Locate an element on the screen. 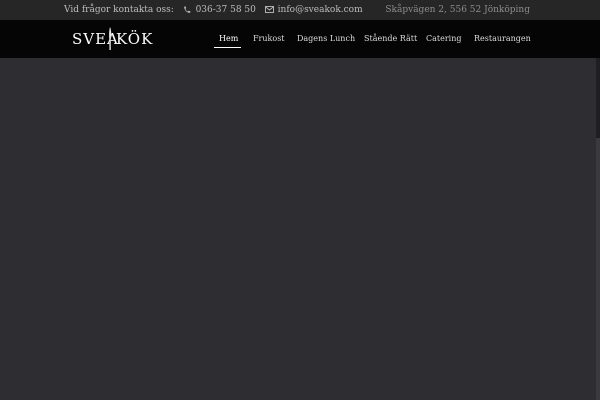 The image size is (600, 400). mail-icon is located at coordinates (269, 10).